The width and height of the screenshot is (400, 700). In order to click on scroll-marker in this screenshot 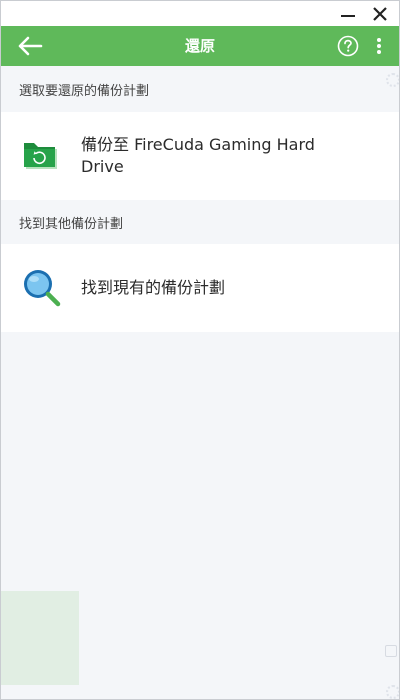, I will do `click(391, 651)`.